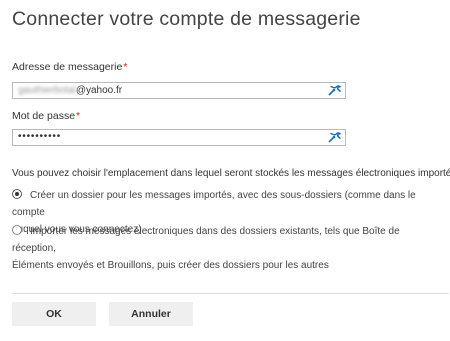  Describe the element at coordinates (17, 230) in the screenshot. I see `radio-existing-folders` at that location.